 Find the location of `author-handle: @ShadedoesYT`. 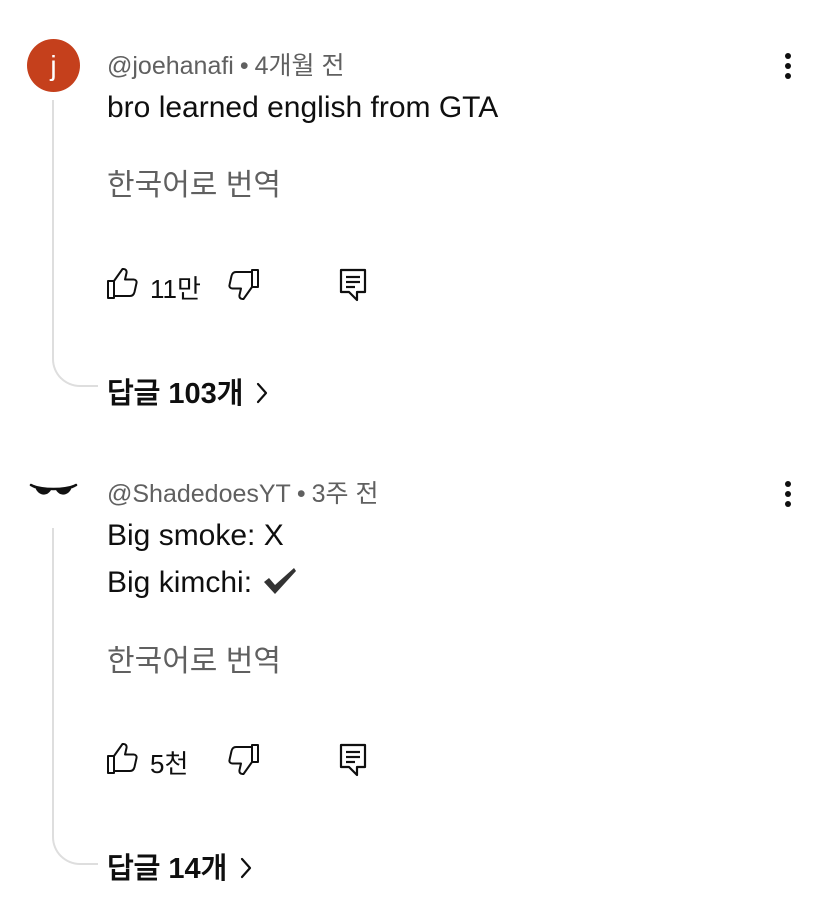

author-handle: @ShadedoesYT is located at coordinates (199, 494).